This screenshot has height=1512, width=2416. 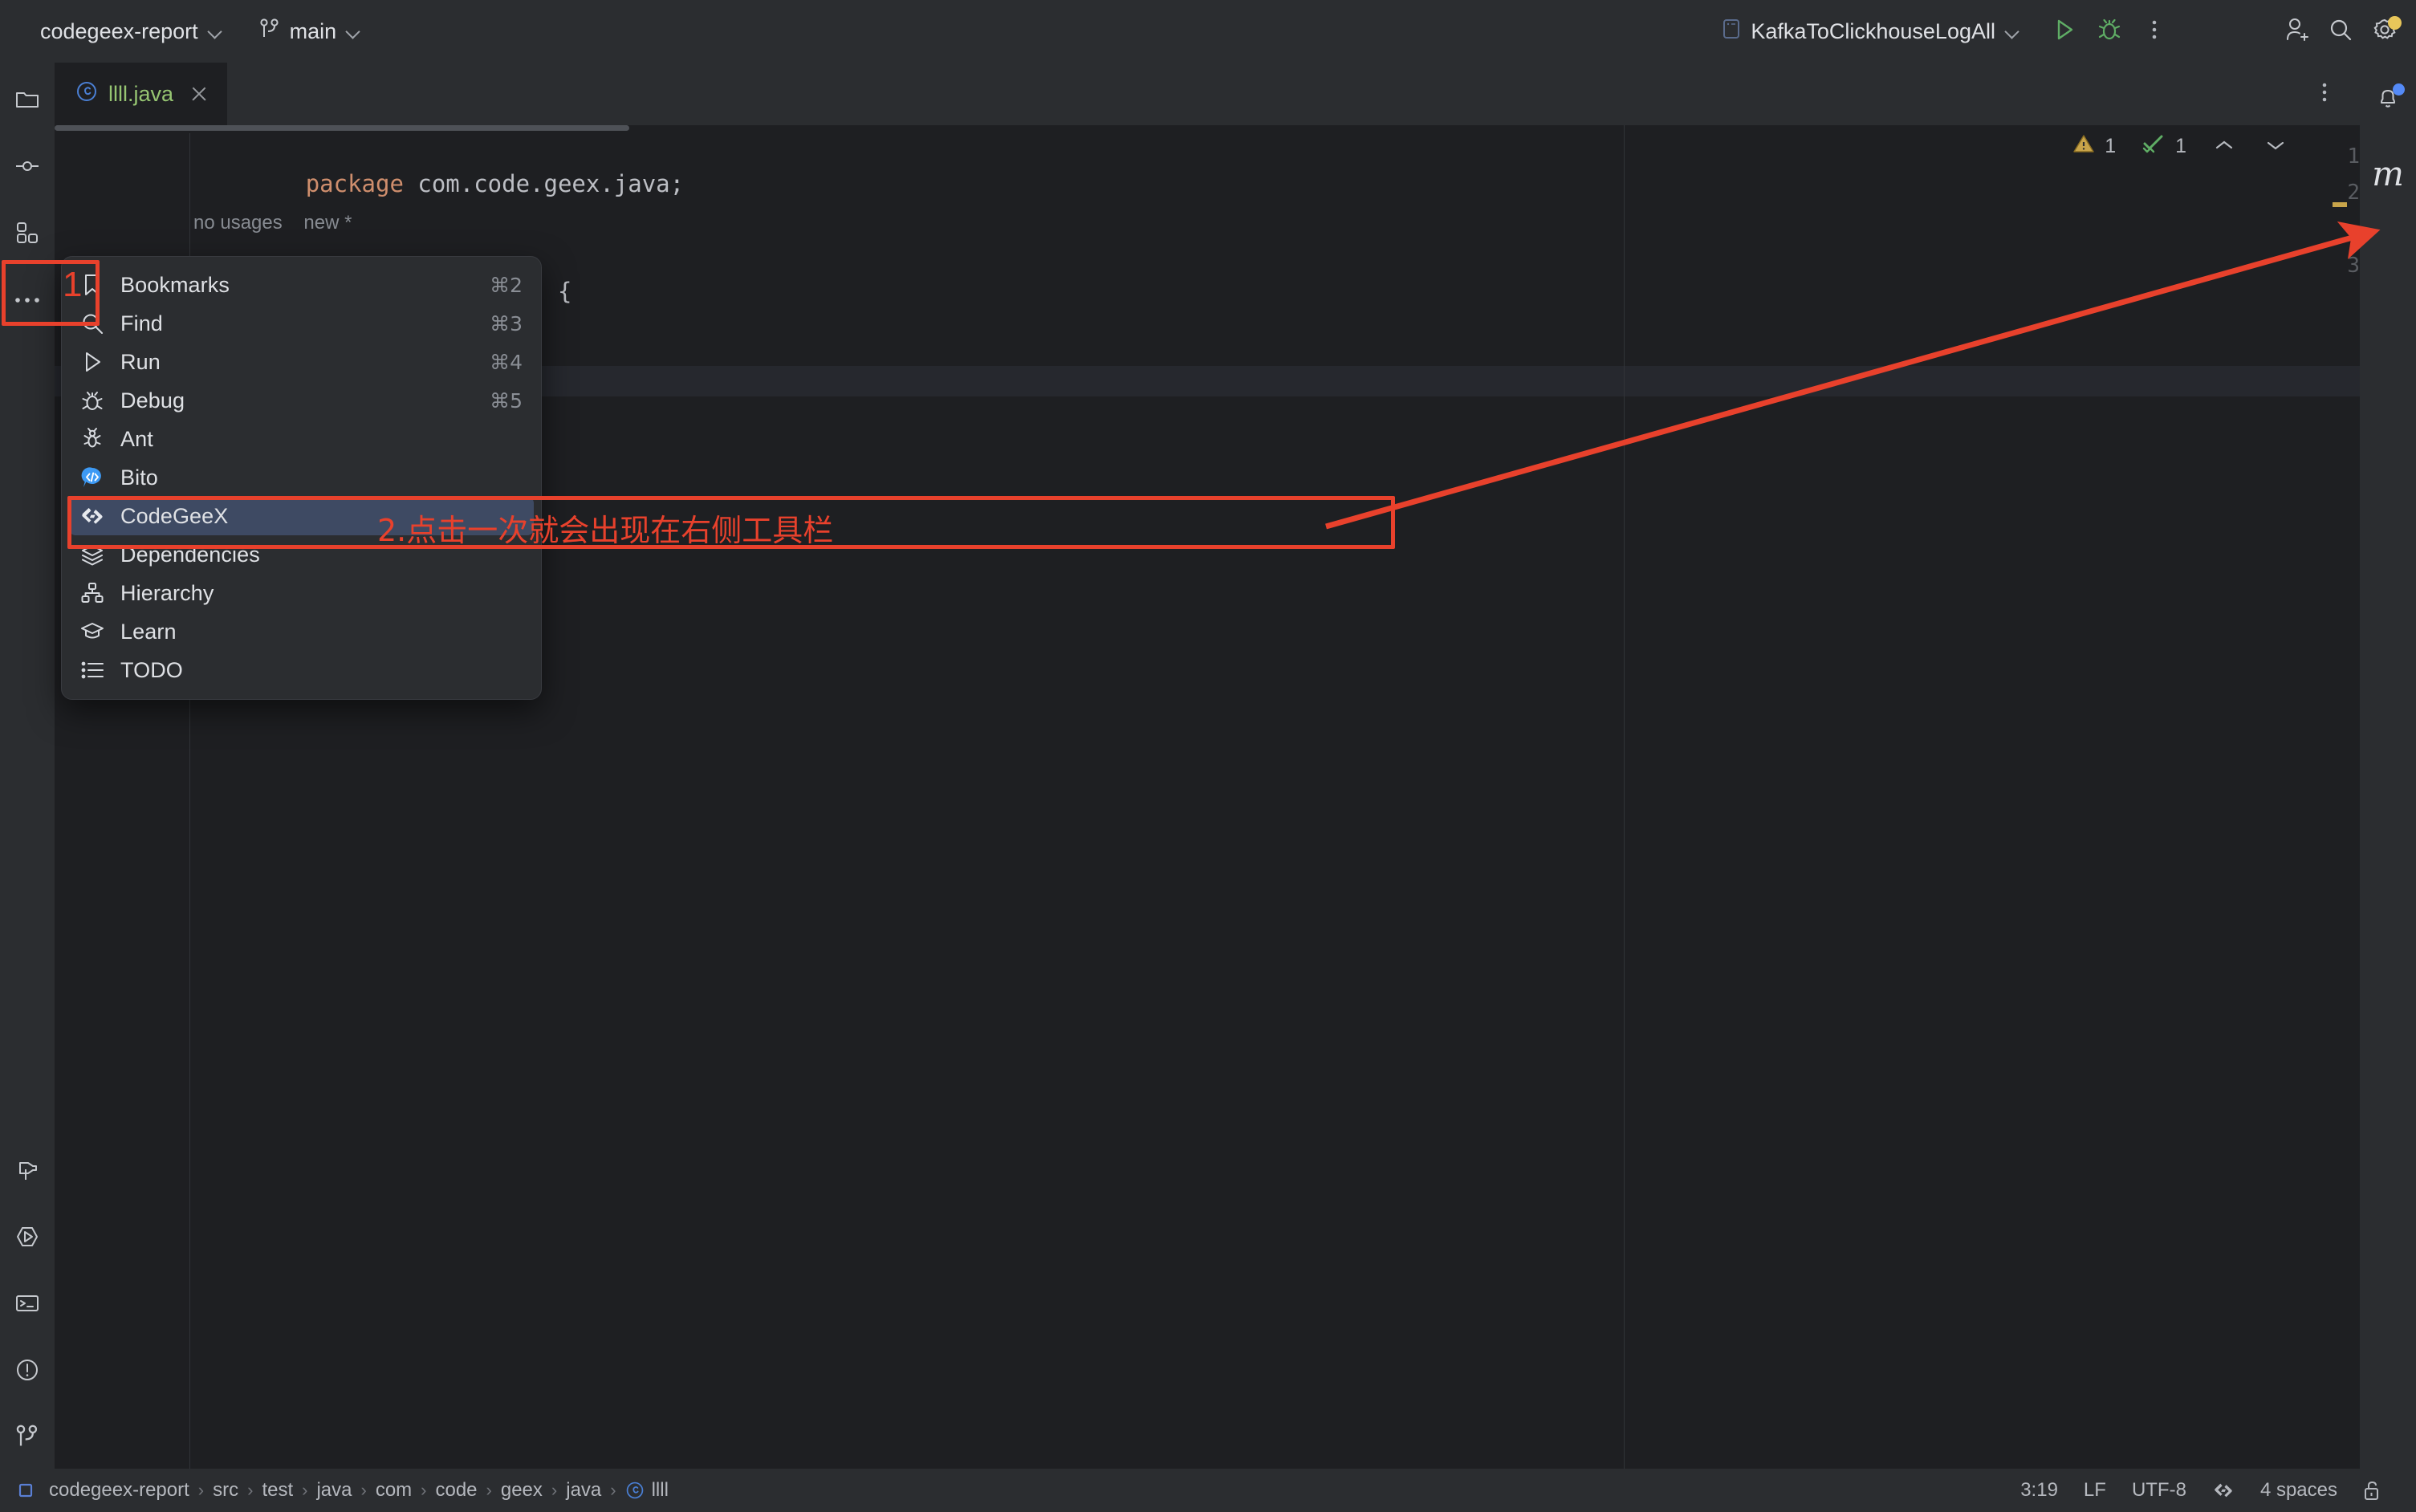 What do you see at coordinates (544, 183) in the screenshot?
I see `code-token: com.code.geex.java;` at bounding box center [544, 183].